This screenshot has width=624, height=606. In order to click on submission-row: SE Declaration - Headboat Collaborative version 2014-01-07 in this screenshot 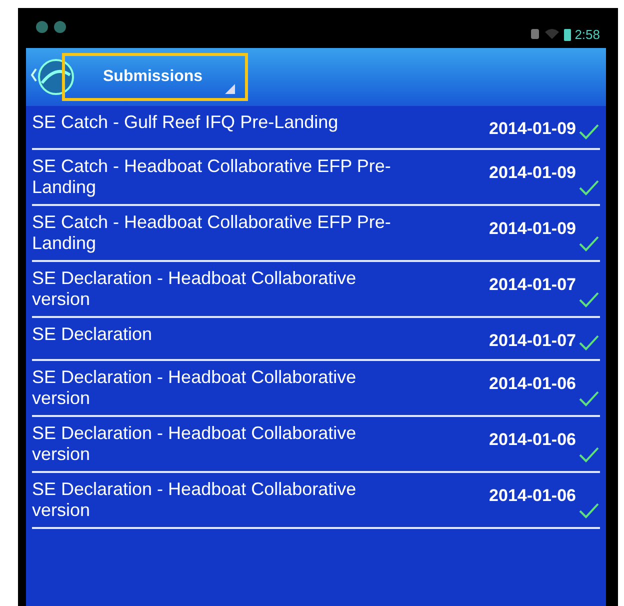, I will do `click(316, 290)`.